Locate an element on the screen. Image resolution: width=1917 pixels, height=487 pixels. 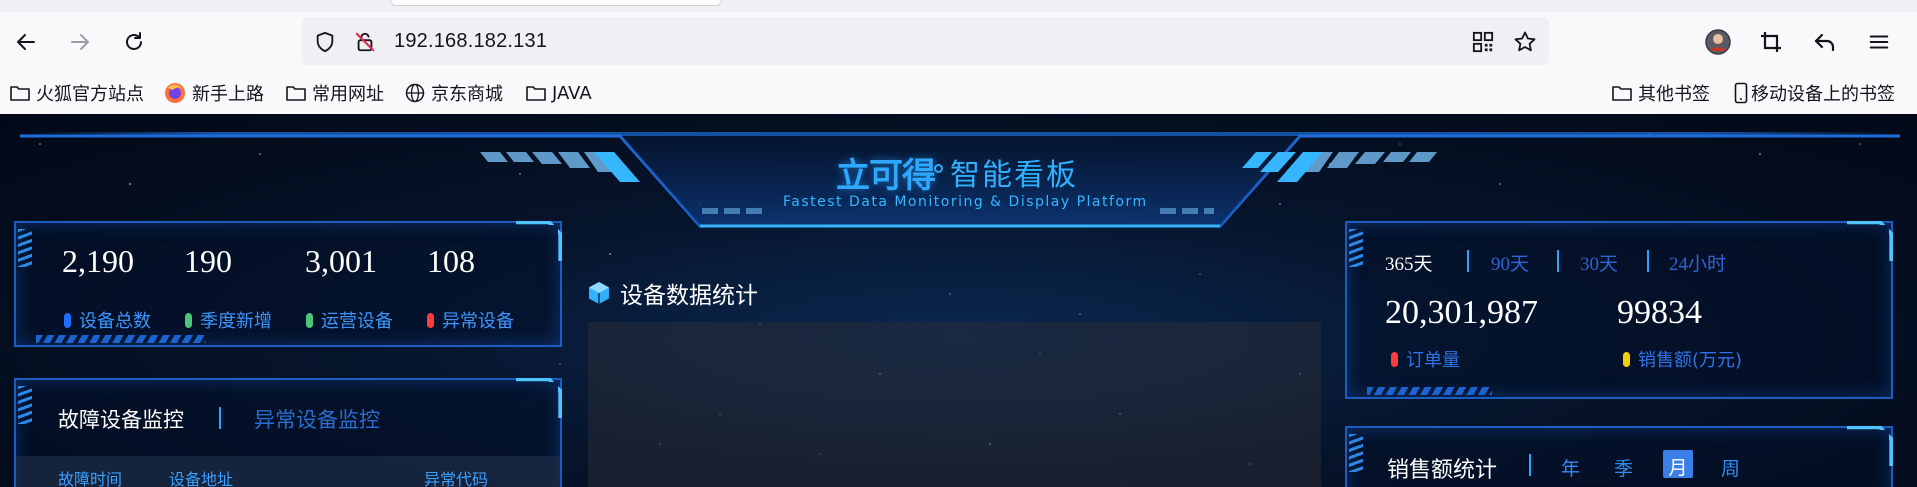
bookmark-jd-mall: 京东商城 is located at coordinates (454, 93).